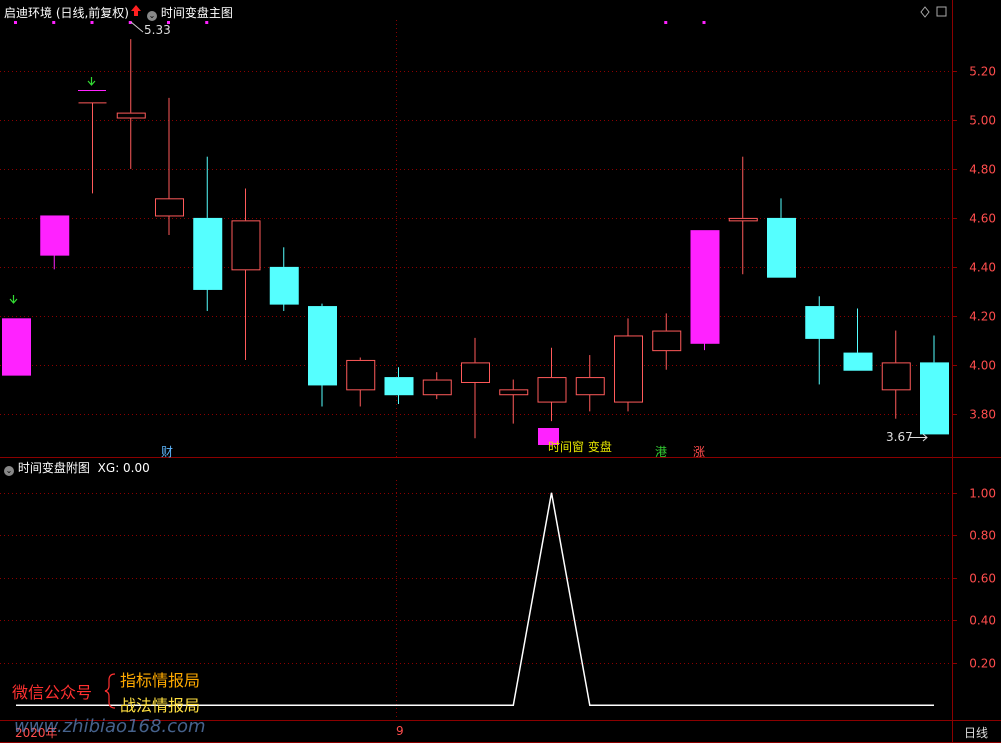 Image resolution: width=1001 pixels, height=743 pixels. Describe the element at coordinates (899, 437) in the screenshot. I see `low-price-label: 3.67` at that location.